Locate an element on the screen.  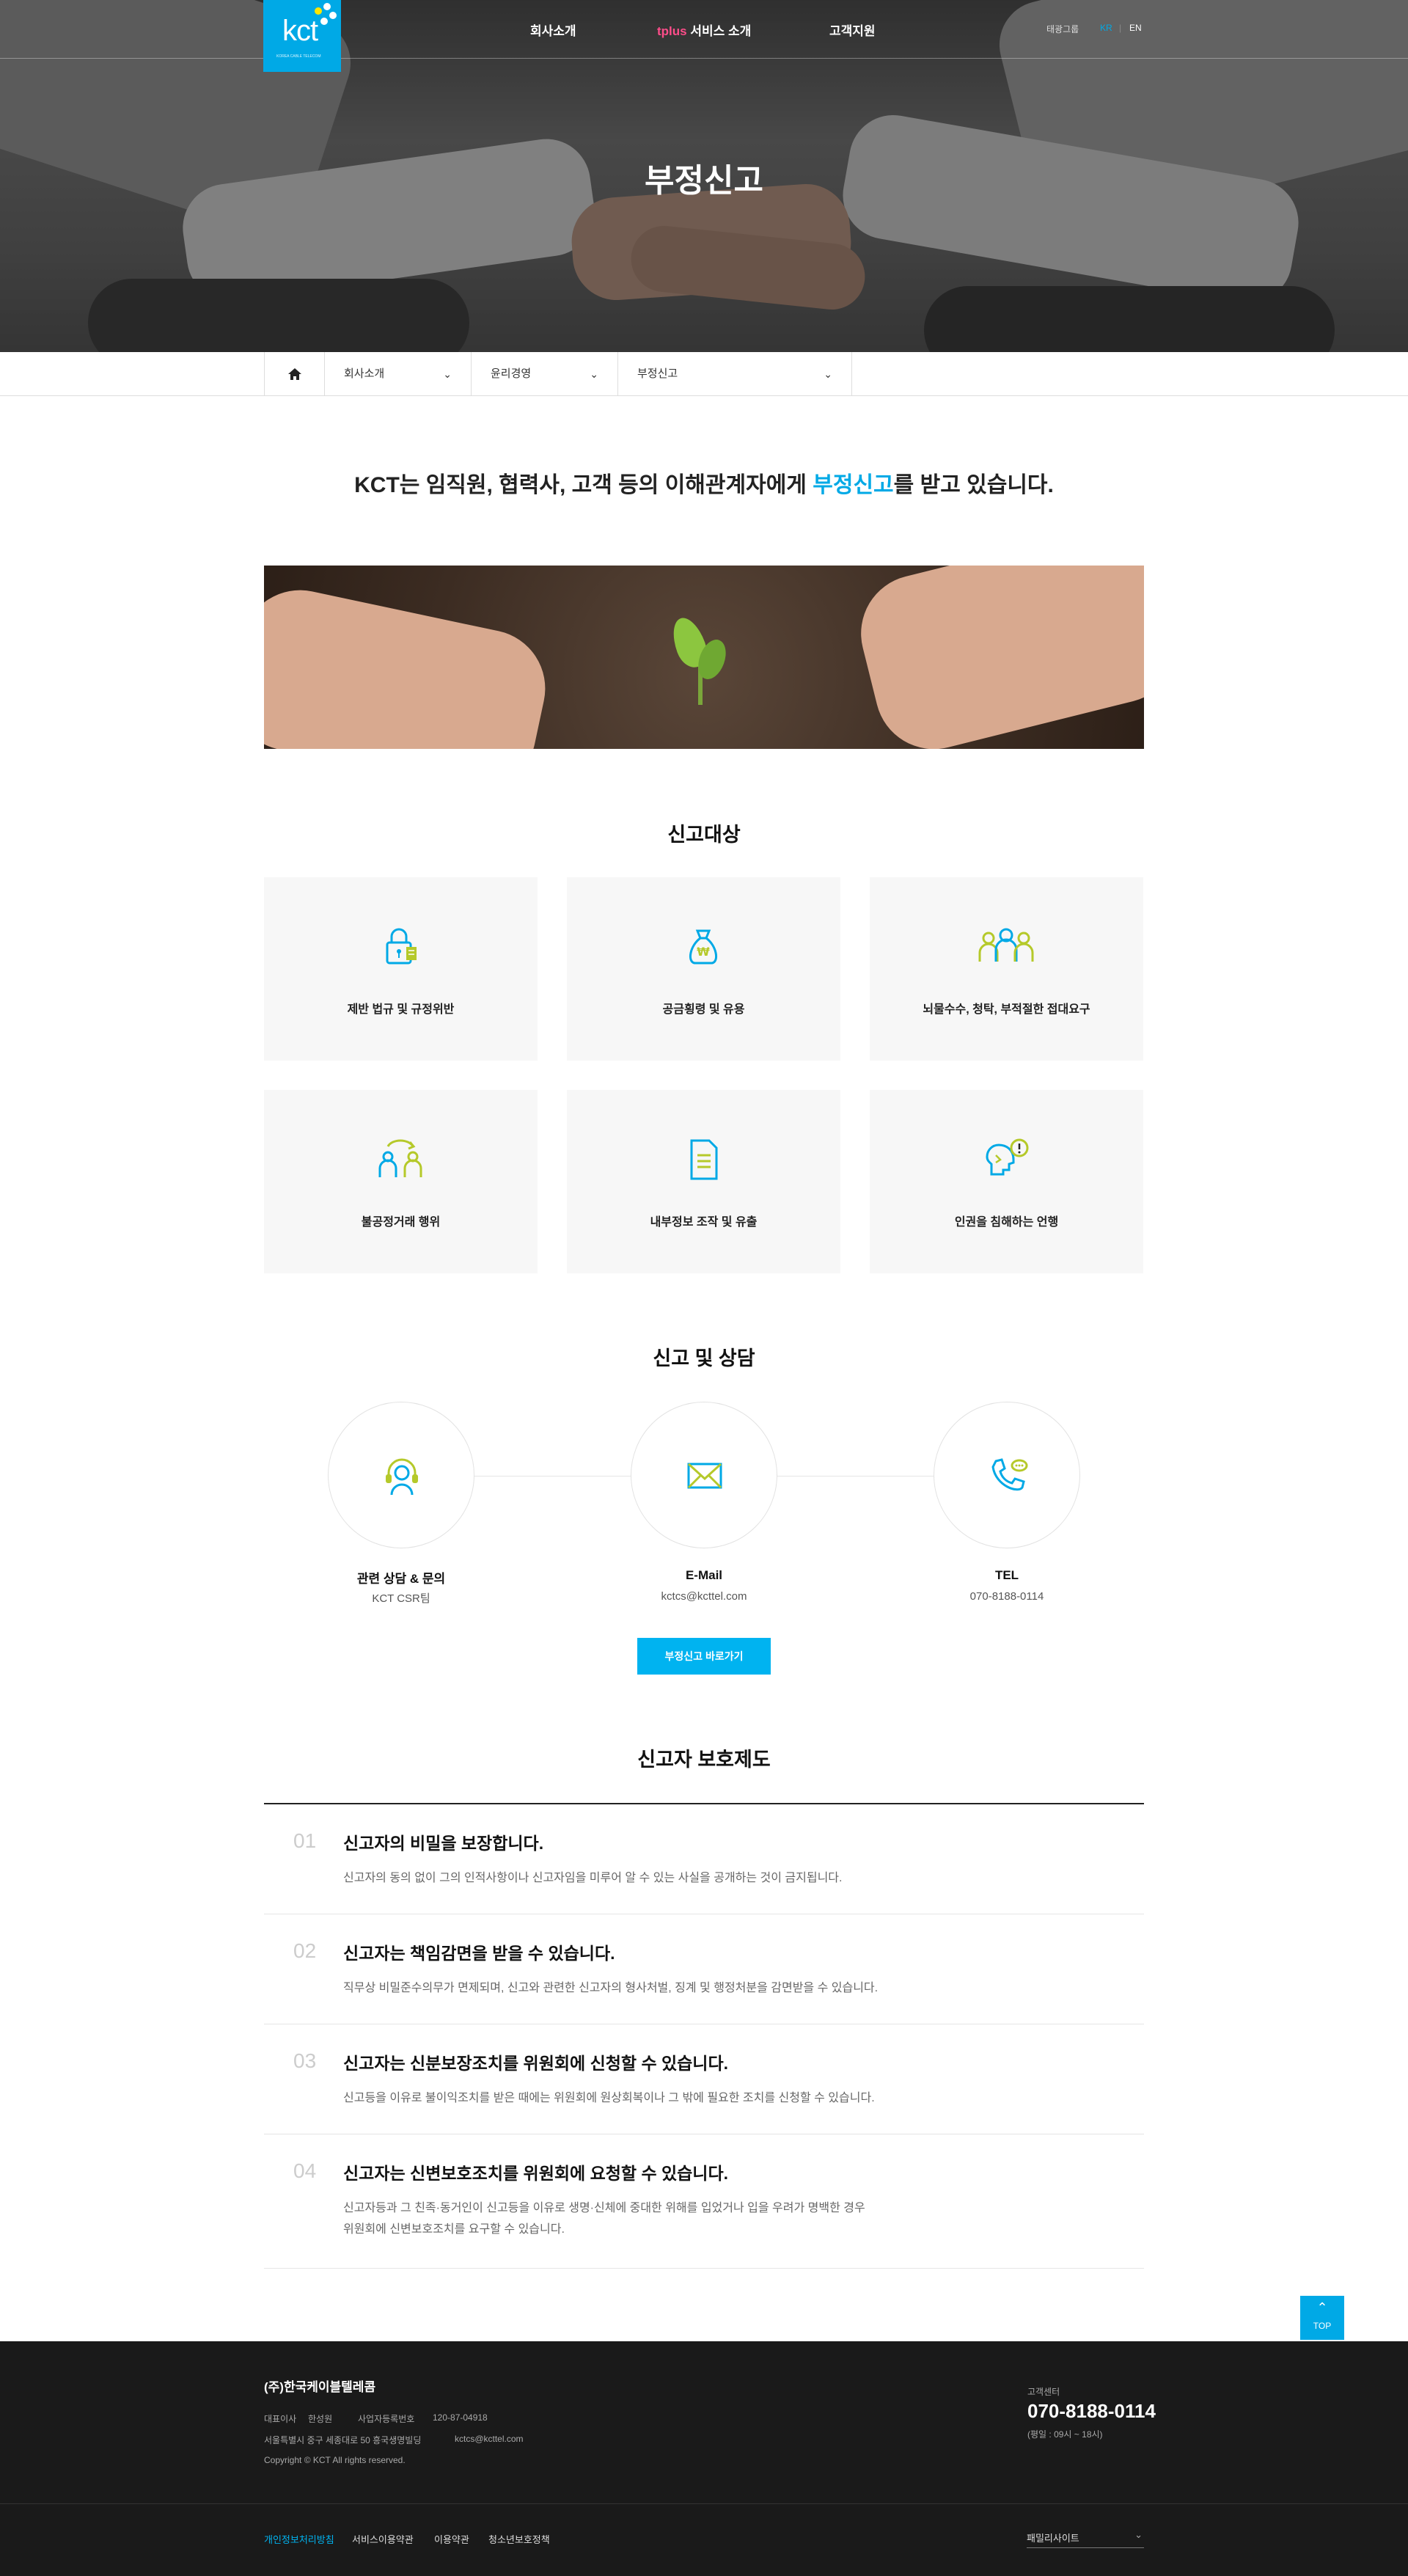
kct-logo: kct KOREA CABLE TELECOM is located at coordinates (302, 36).